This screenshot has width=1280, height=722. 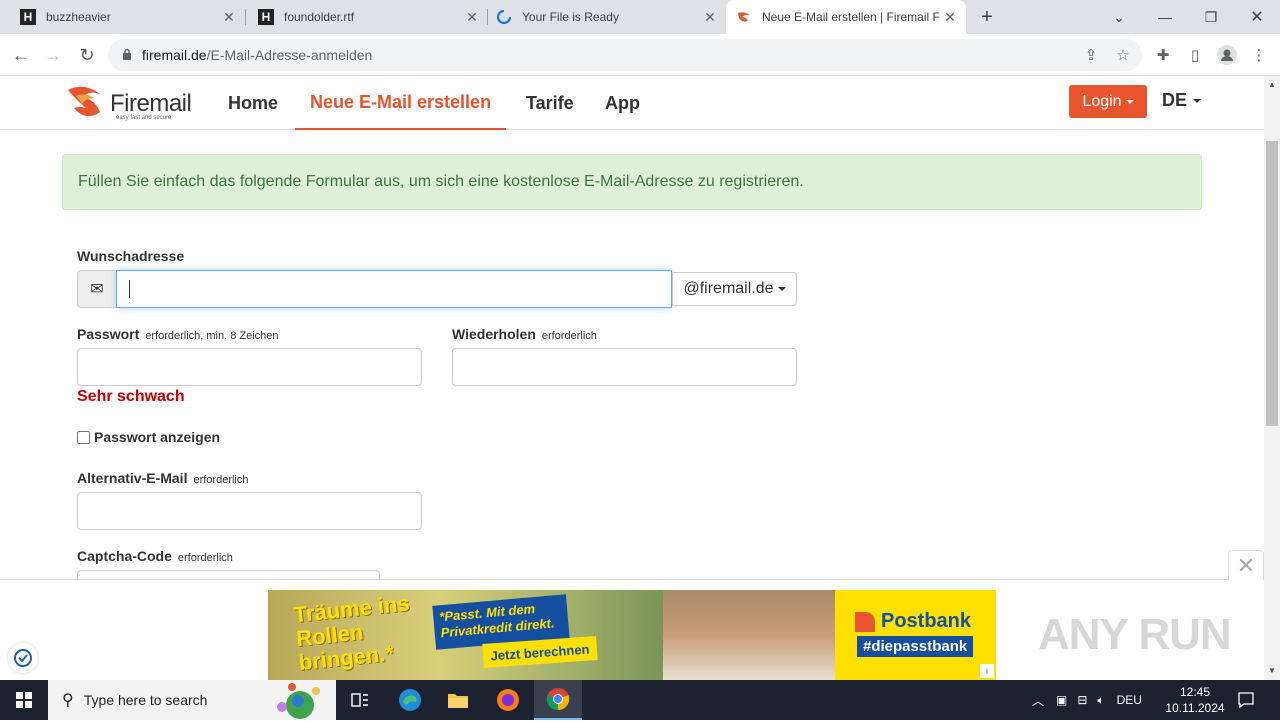 What do you see at coordinates (155, 556) in the screenshot?
I see `captcha-label: Captcha-Code erforderlich` at bounding box center [155, 556].